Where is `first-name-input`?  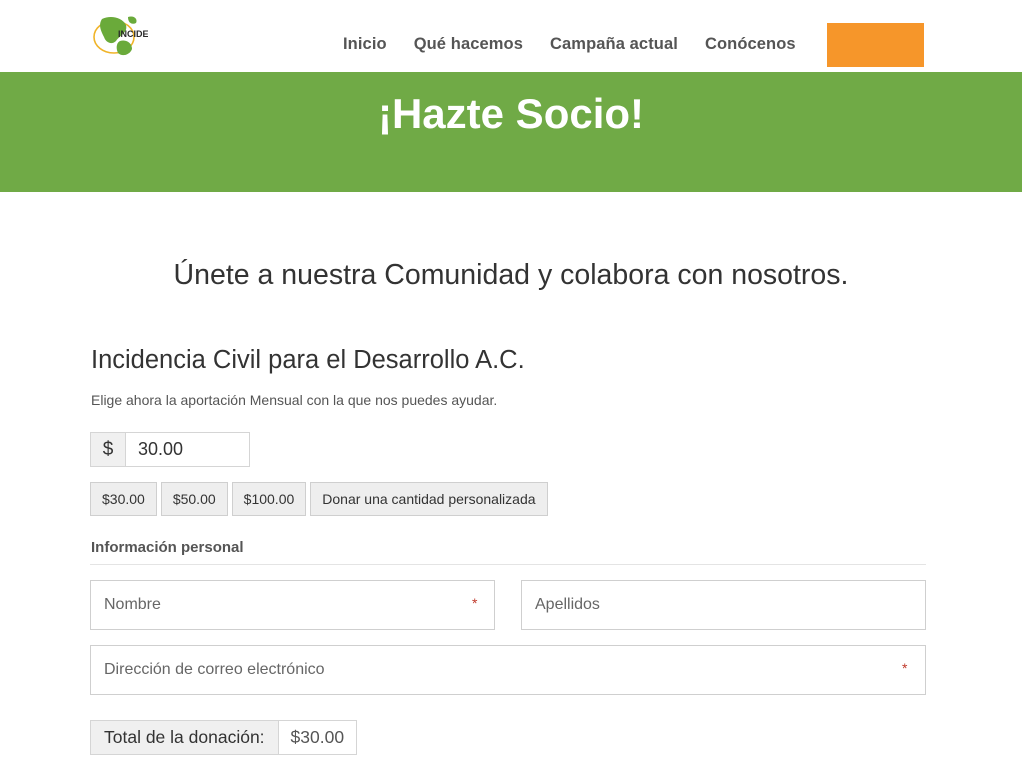
first-name-input is located at coordinates (292, 605).